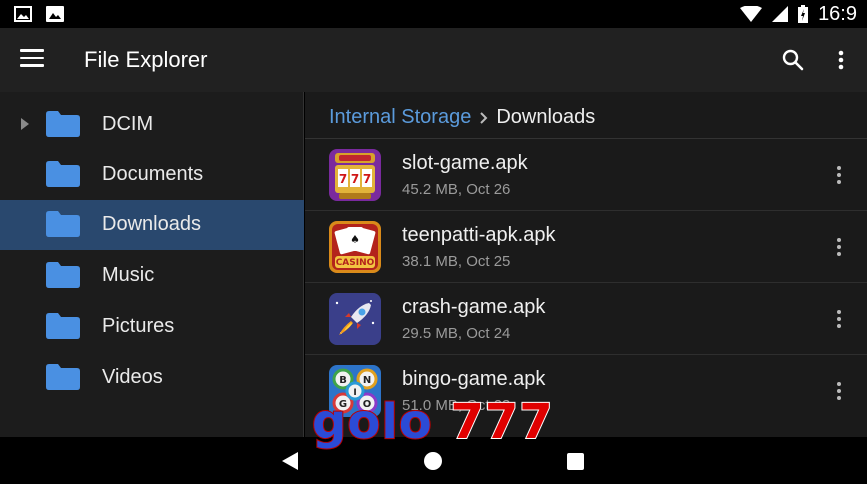 Image resolution: width=867 pixels, height=484 pixels. What do you see at coordinates (841, 60) in the screenshot?
I see `more-options-icon` at bounding box center [841, 60].